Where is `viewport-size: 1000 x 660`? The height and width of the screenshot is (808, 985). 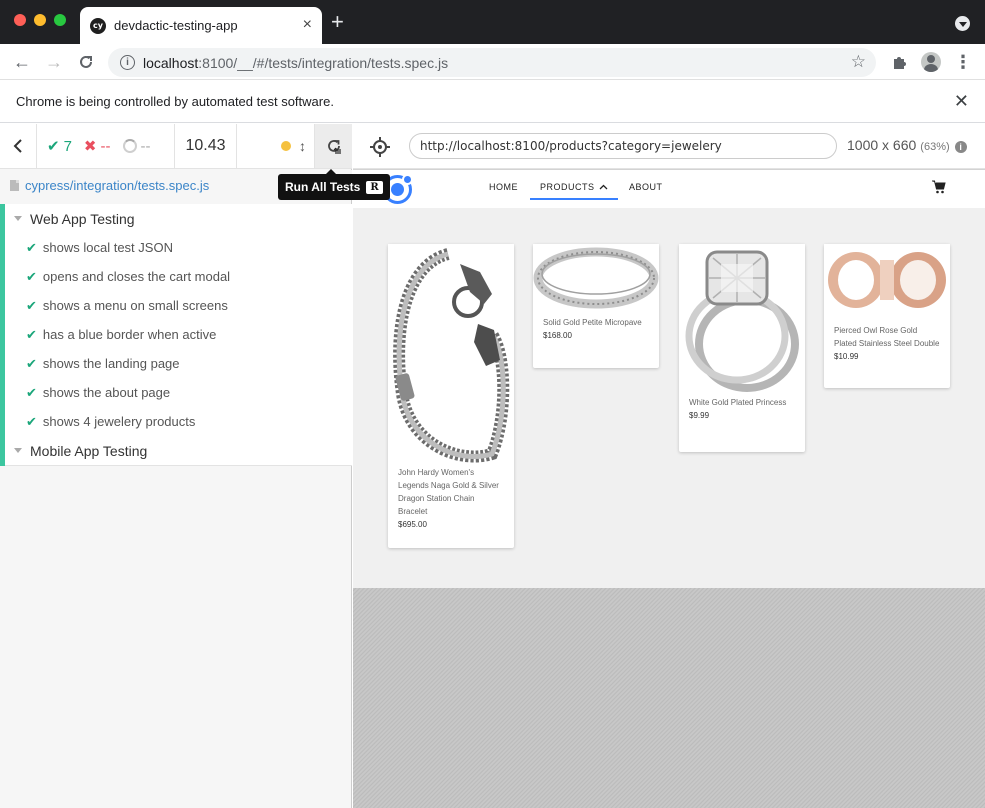
viewport-size: 1000 x 660 is located at coordinates (882, 145).